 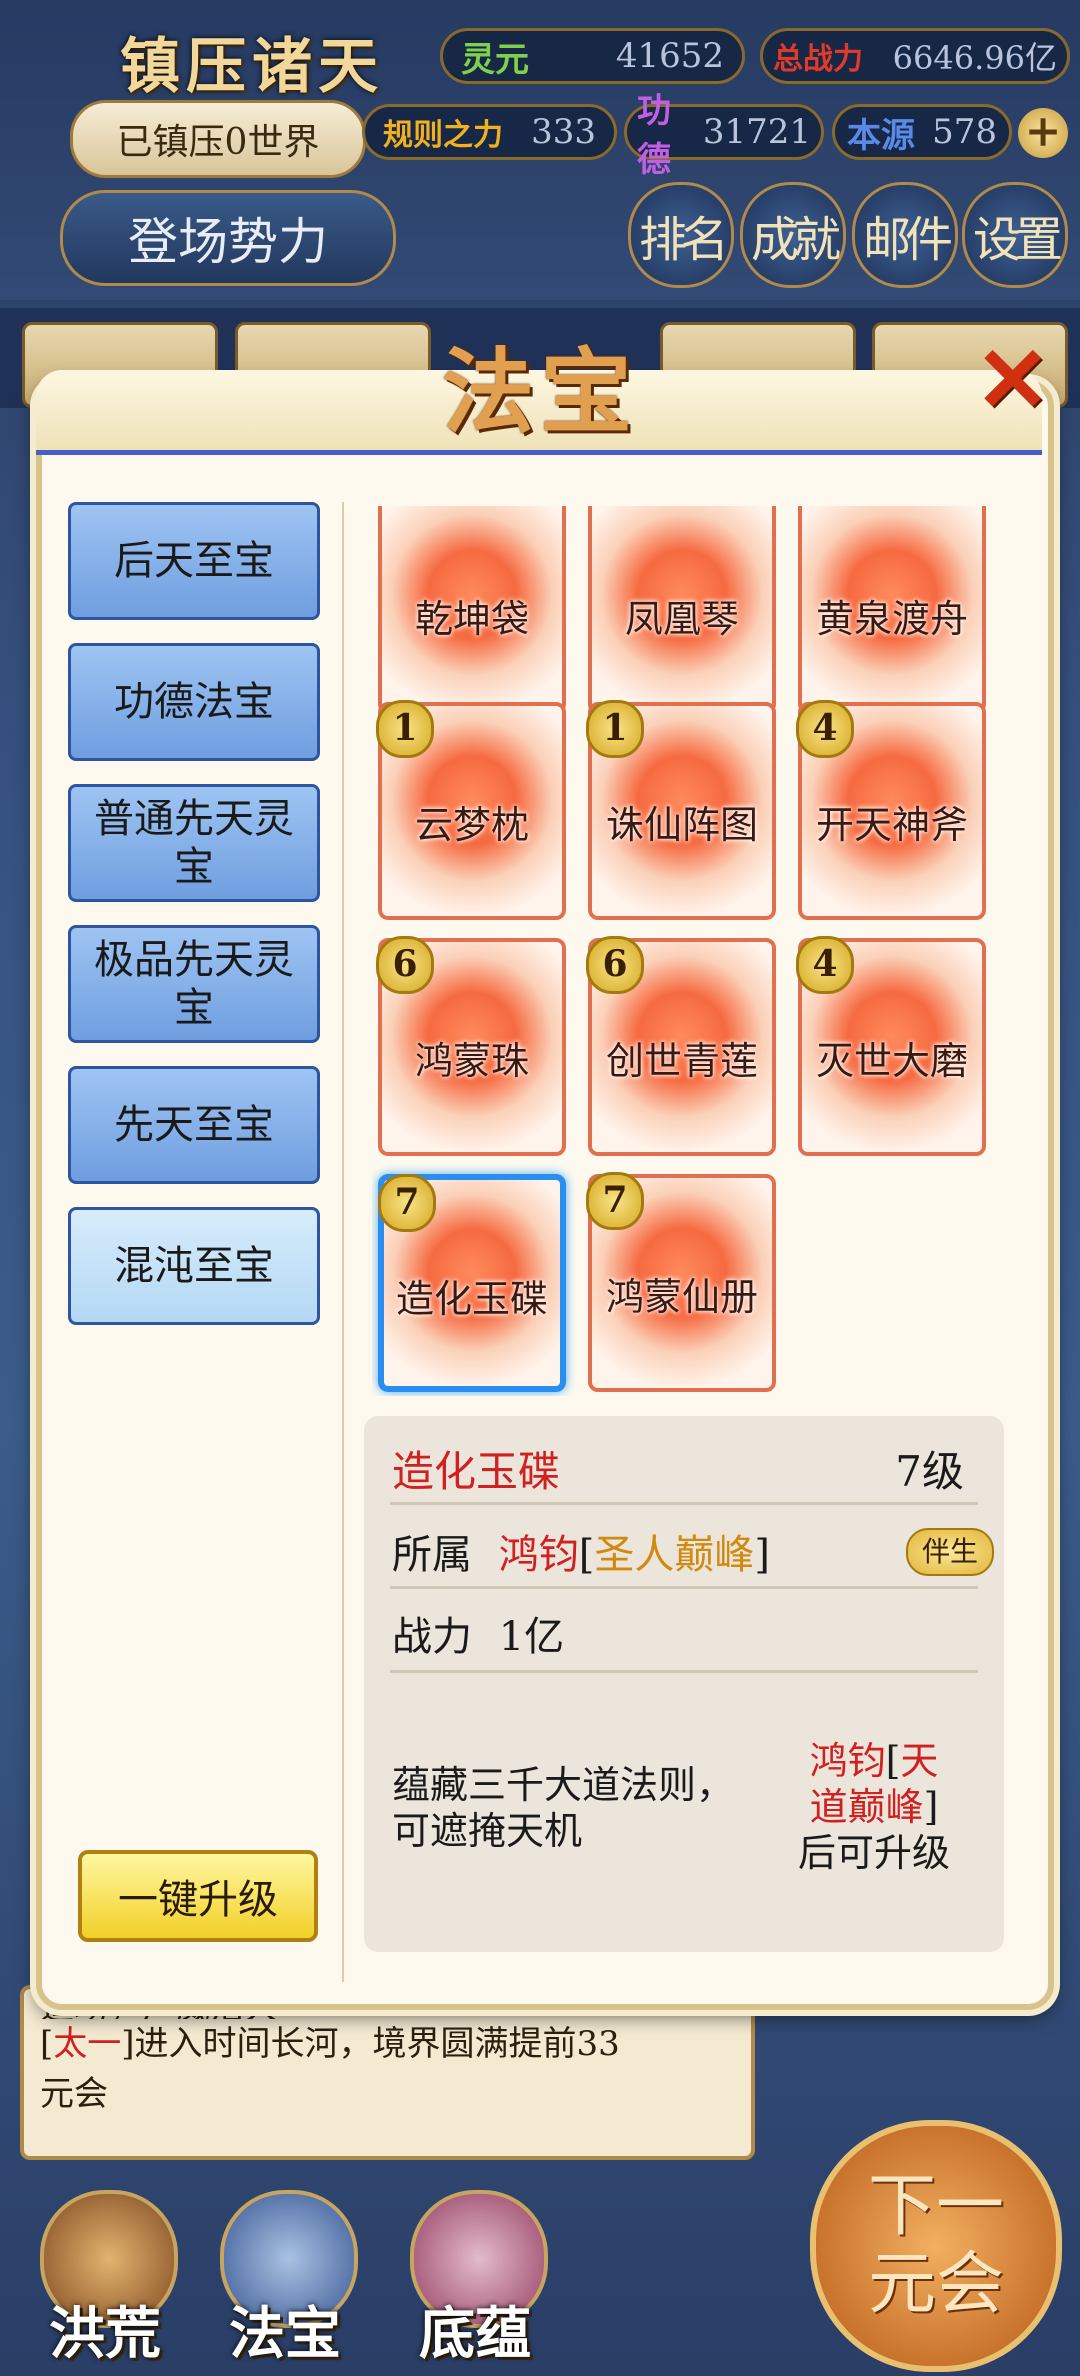 What do you see at coordinates (669, 56) in the screenshot?
I see `stat-lingyuan-value: 41652` at bounding box center [669, 56].